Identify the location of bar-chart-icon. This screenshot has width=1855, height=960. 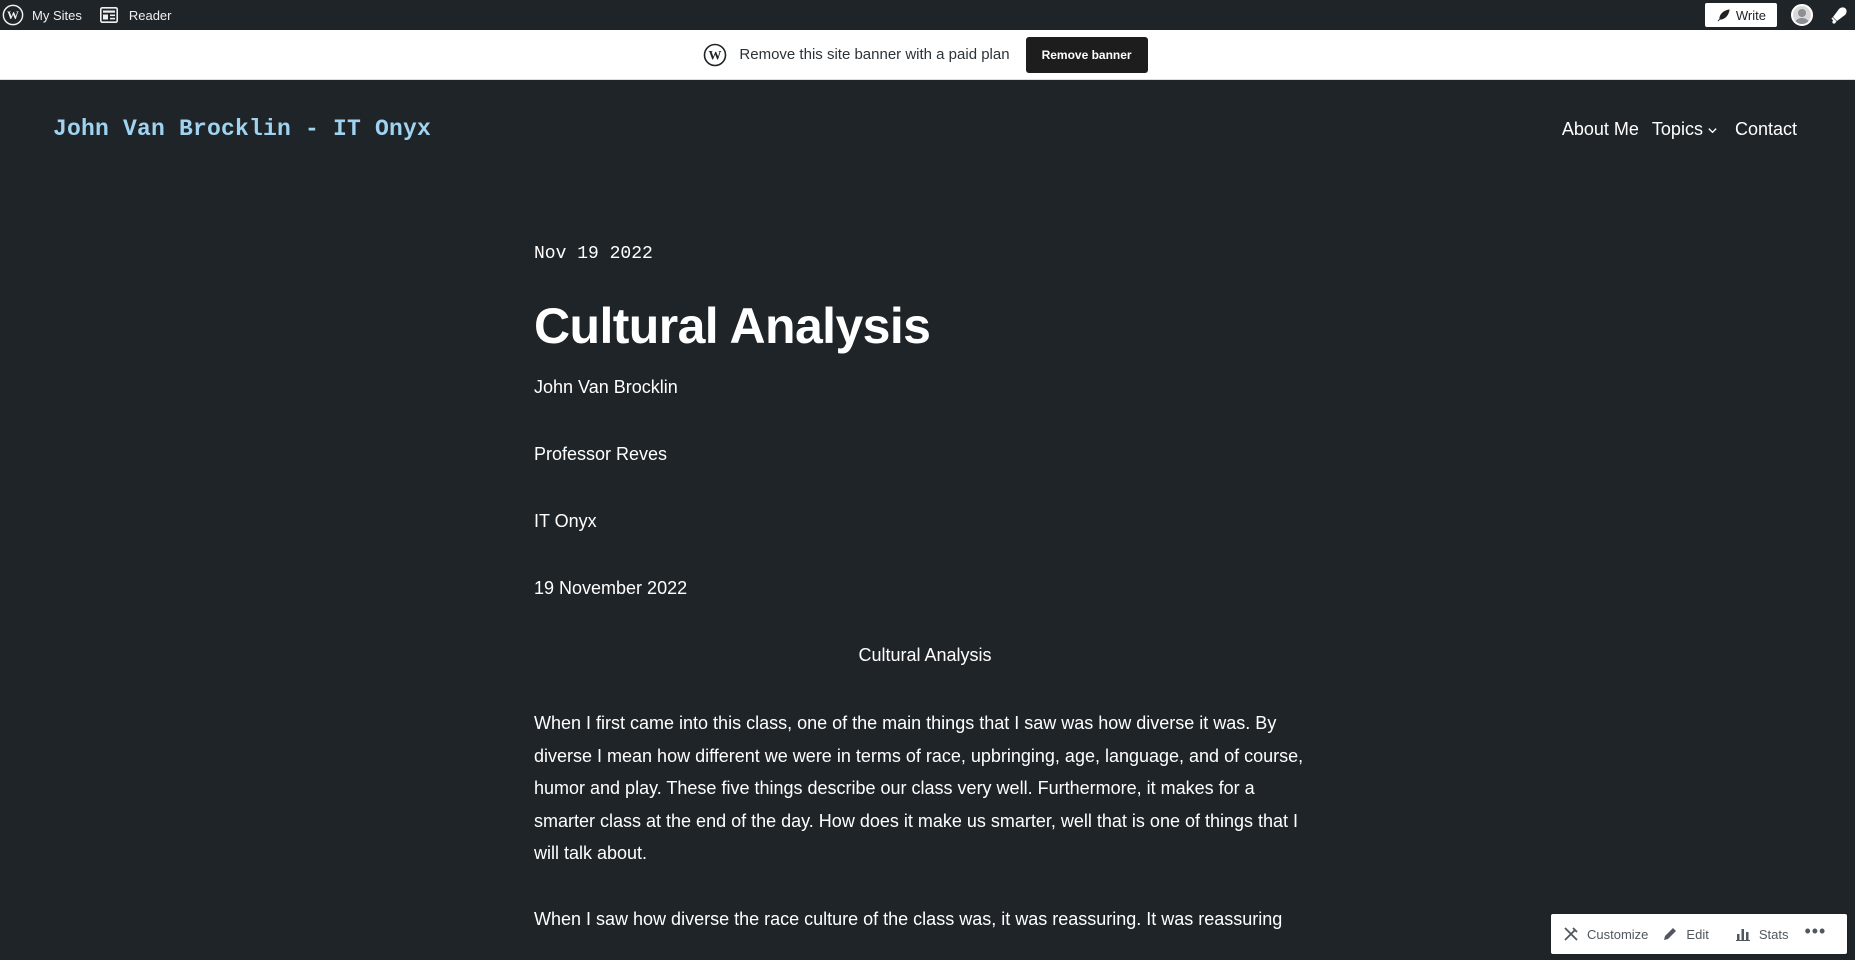
(1742, 935).